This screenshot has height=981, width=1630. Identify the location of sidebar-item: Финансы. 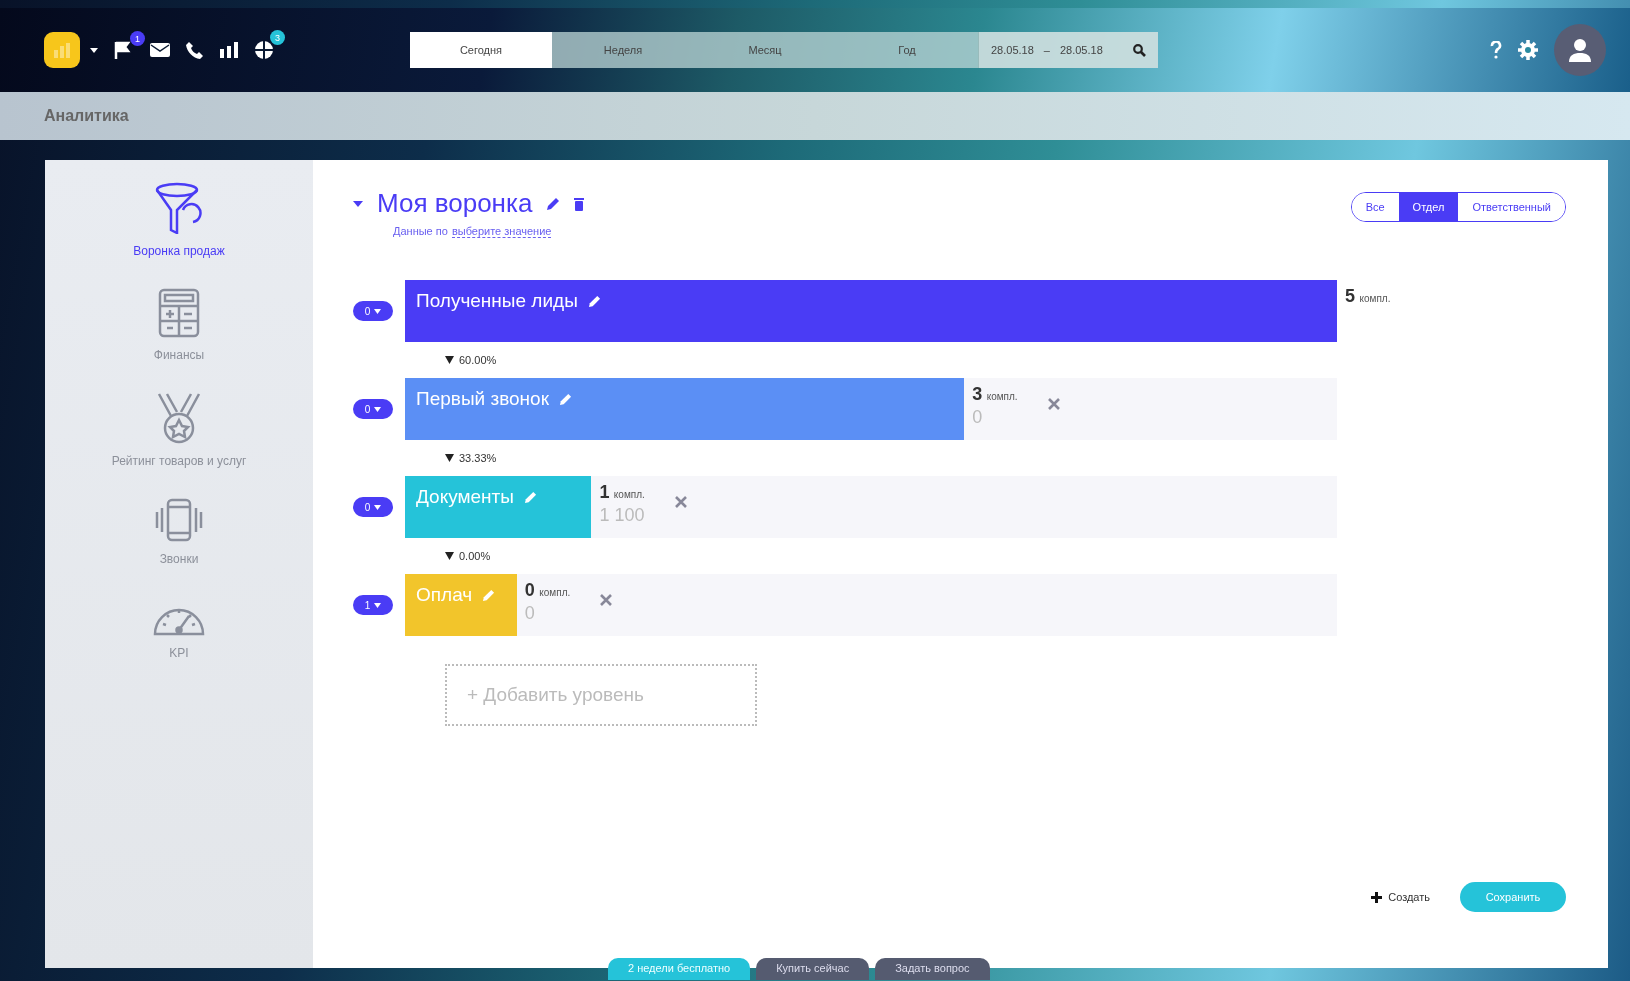
(179, 325).